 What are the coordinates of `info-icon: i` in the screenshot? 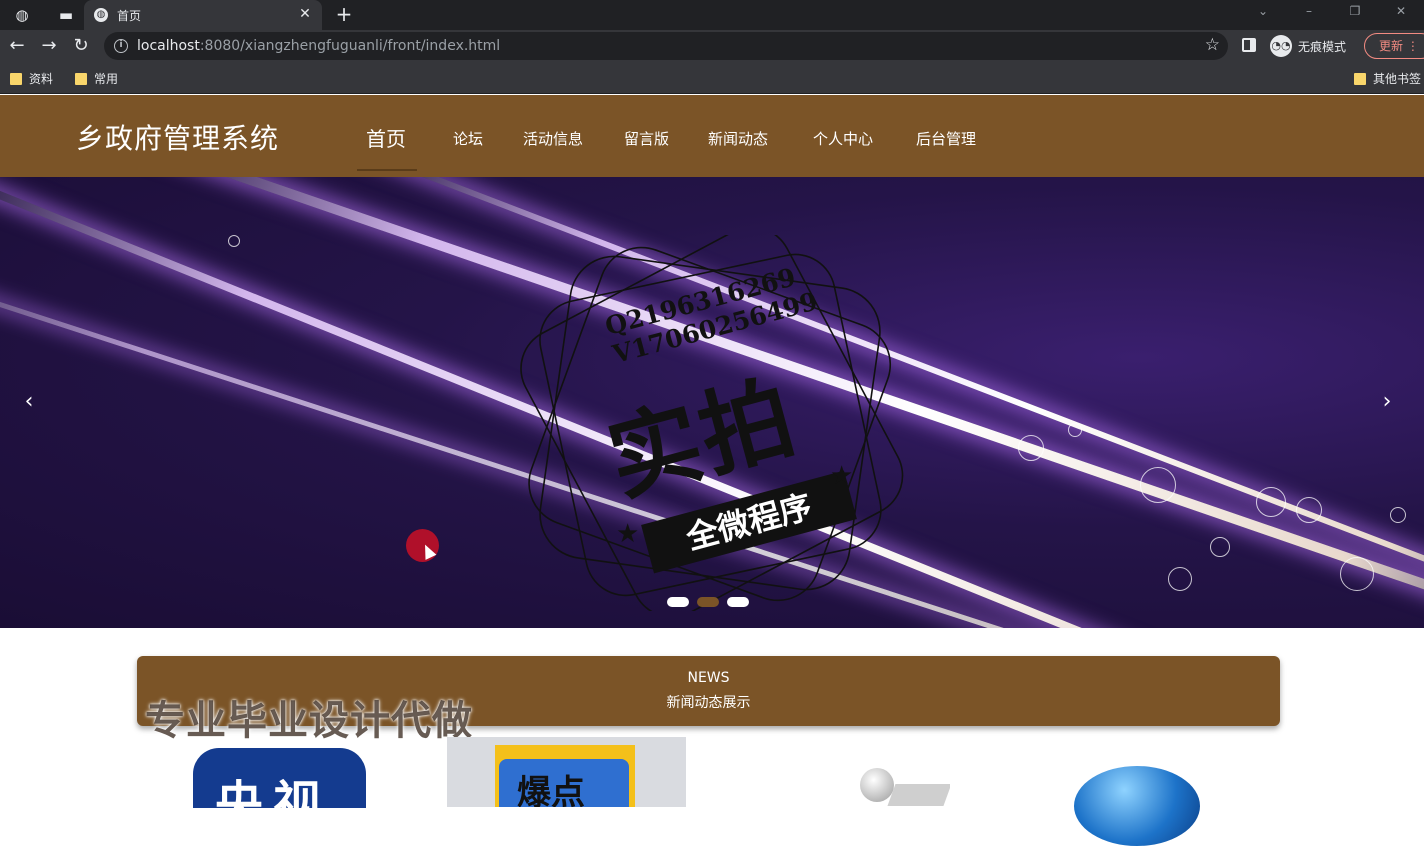 It's located at (121, 46).